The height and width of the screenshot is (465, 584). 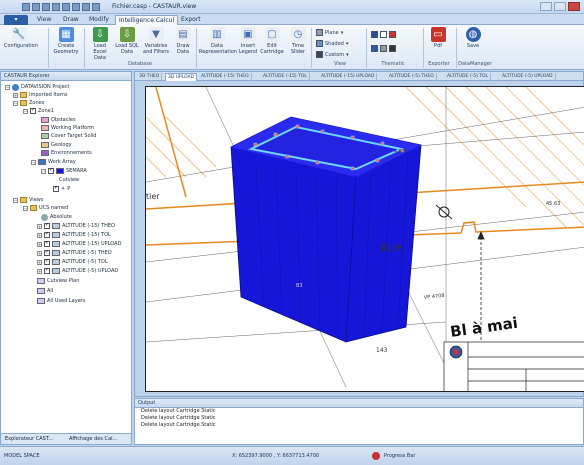 What do you see at coordinates (400, 456) in the screenshot?
I see `status-progress: Progress Bar` at bounding box center [400, 456].